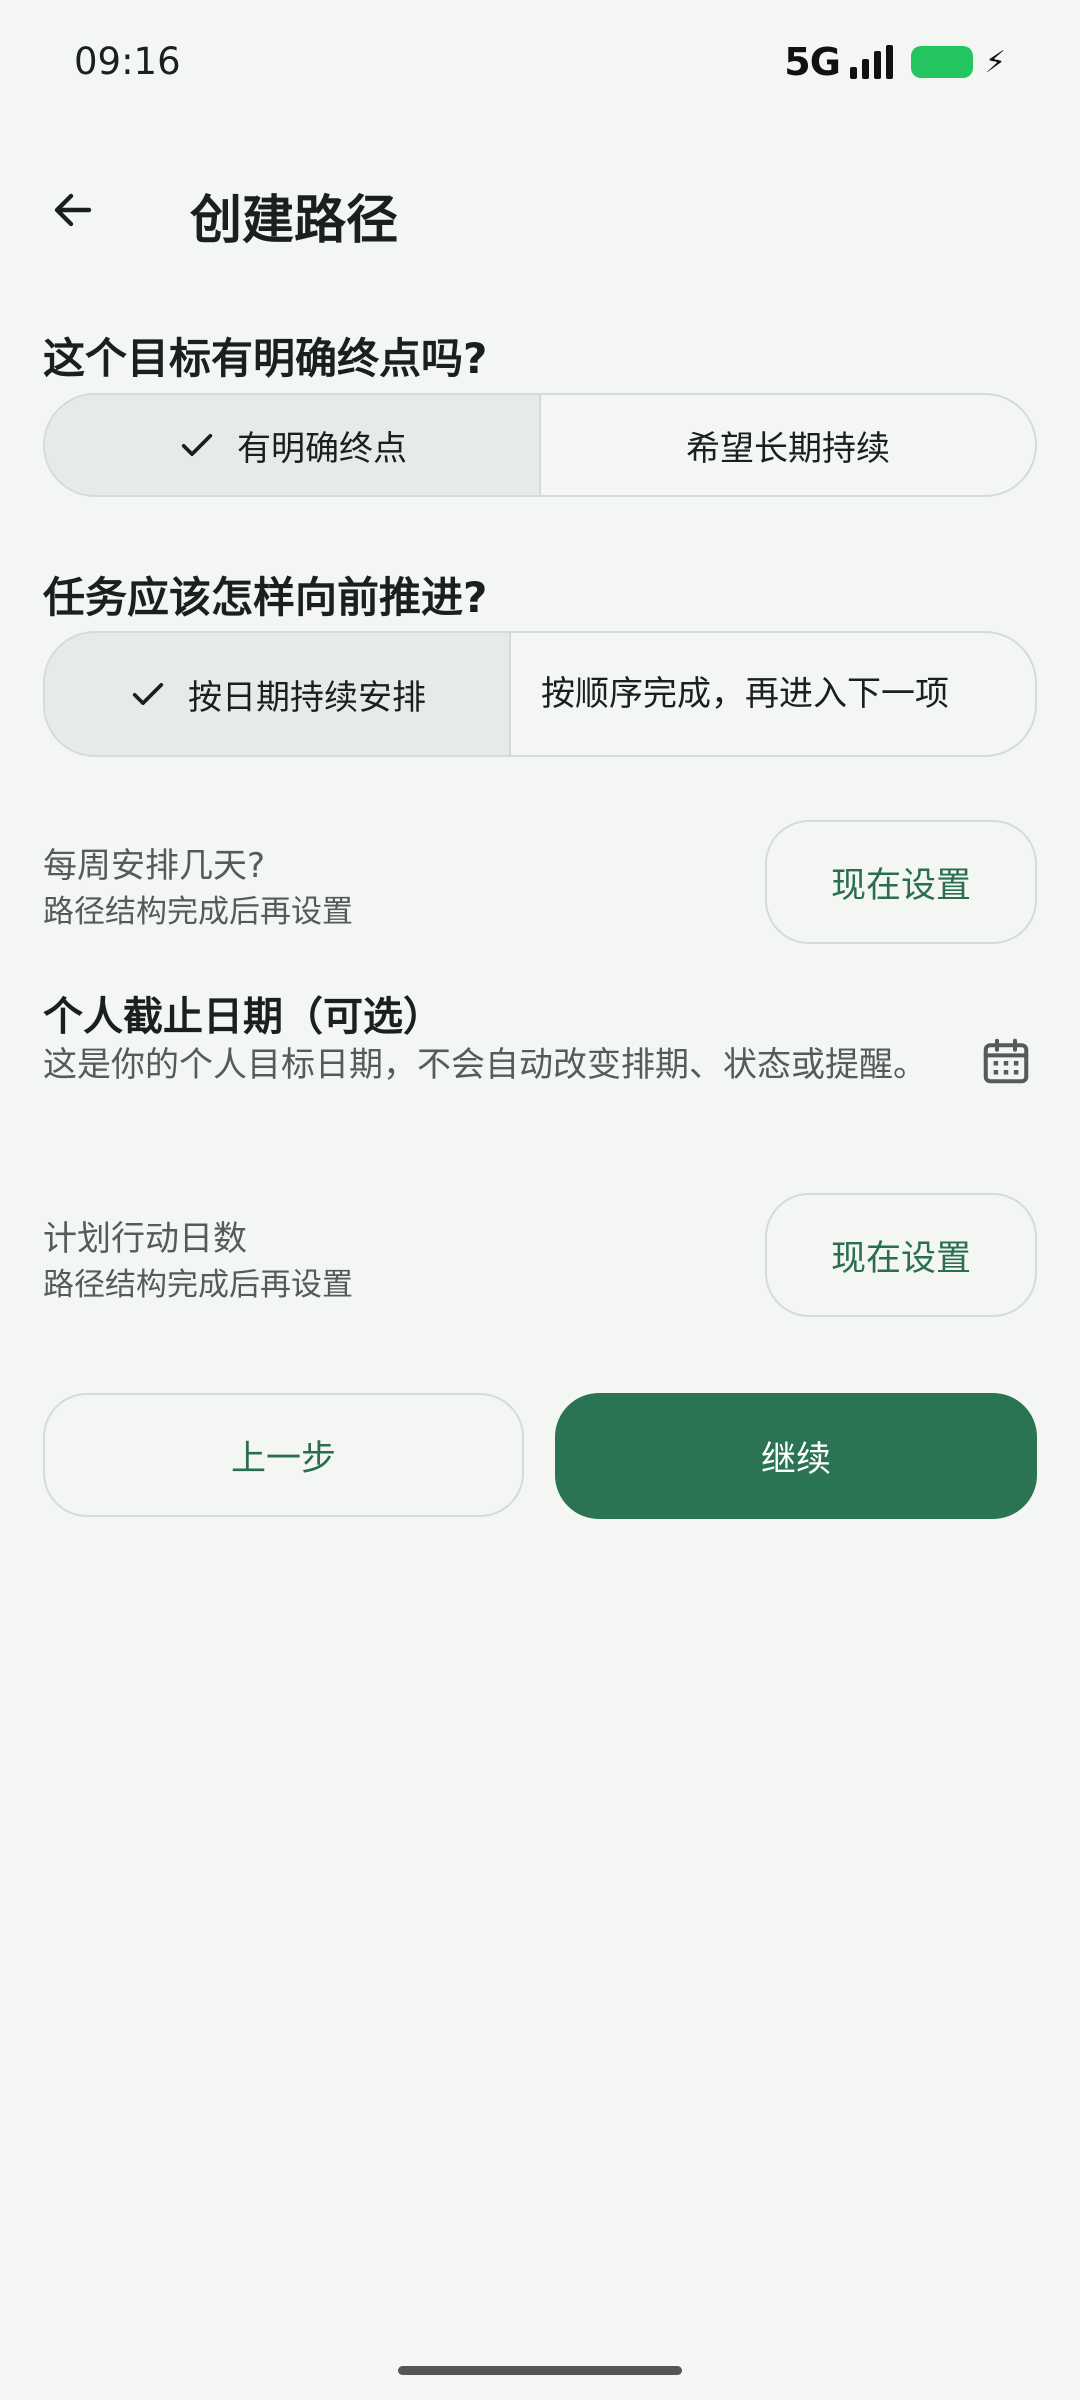  Describe the element at coordinates (745, 694) in the screenshot. I see `progress-option-label: 按顺序完成，再进入下一项` at that location.